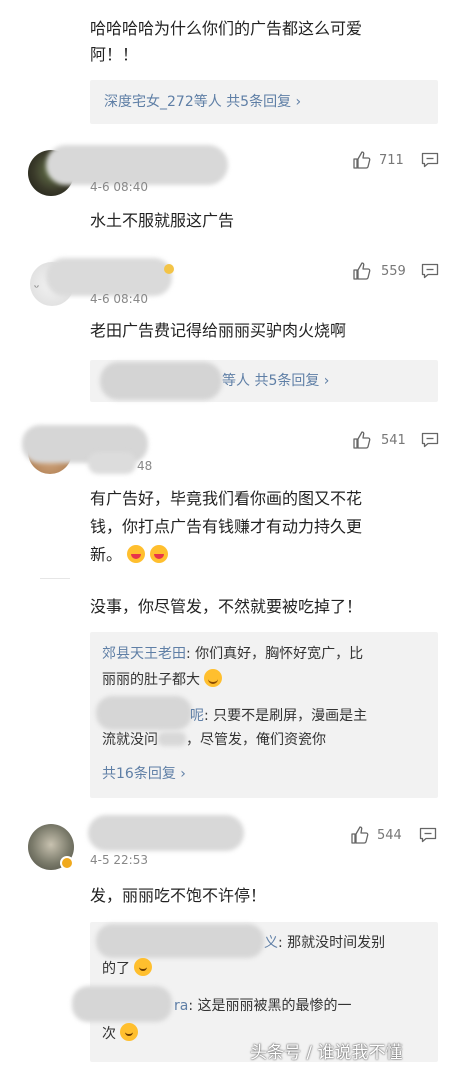 The height and width of the screenshot is (1073, 464). What do you see at coordinates (162, 220) in the screenshot?
I see `comment-text: 水土不服就服这广告` at bounding box center [162, 220].